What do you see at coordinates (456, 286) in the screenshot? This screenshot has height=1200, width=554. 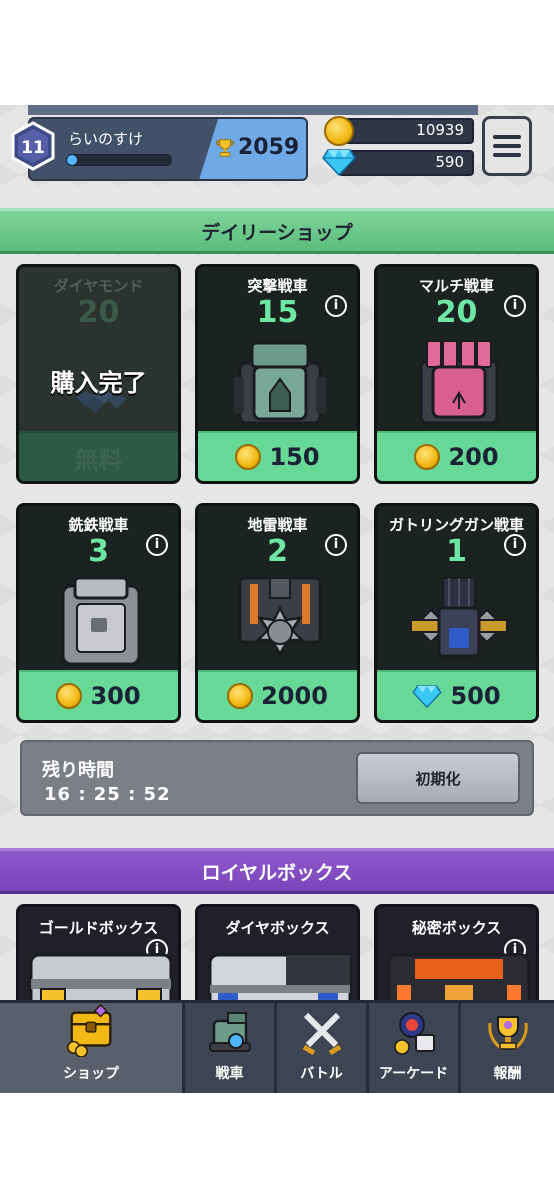 I see `item-name: マルチ戦車` at bounding box center [456, 286].